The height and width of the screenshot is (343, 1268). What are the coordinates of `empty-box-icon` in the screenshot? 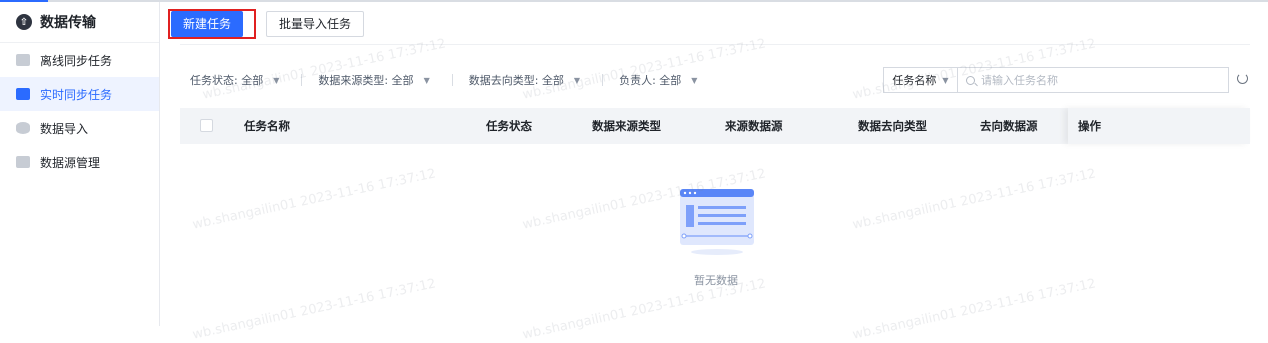 It's located at (717, 222).